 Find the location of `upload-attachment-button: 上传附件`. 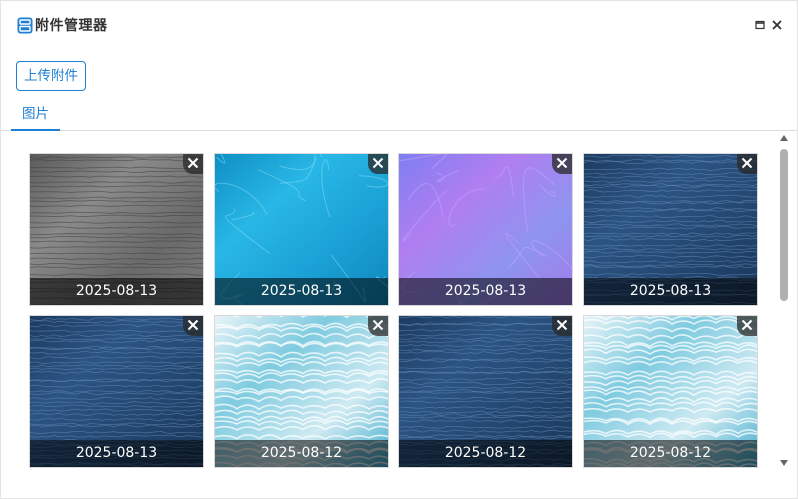

upload-attachment-button: 上传附件 is located at coordinates (51, 76).